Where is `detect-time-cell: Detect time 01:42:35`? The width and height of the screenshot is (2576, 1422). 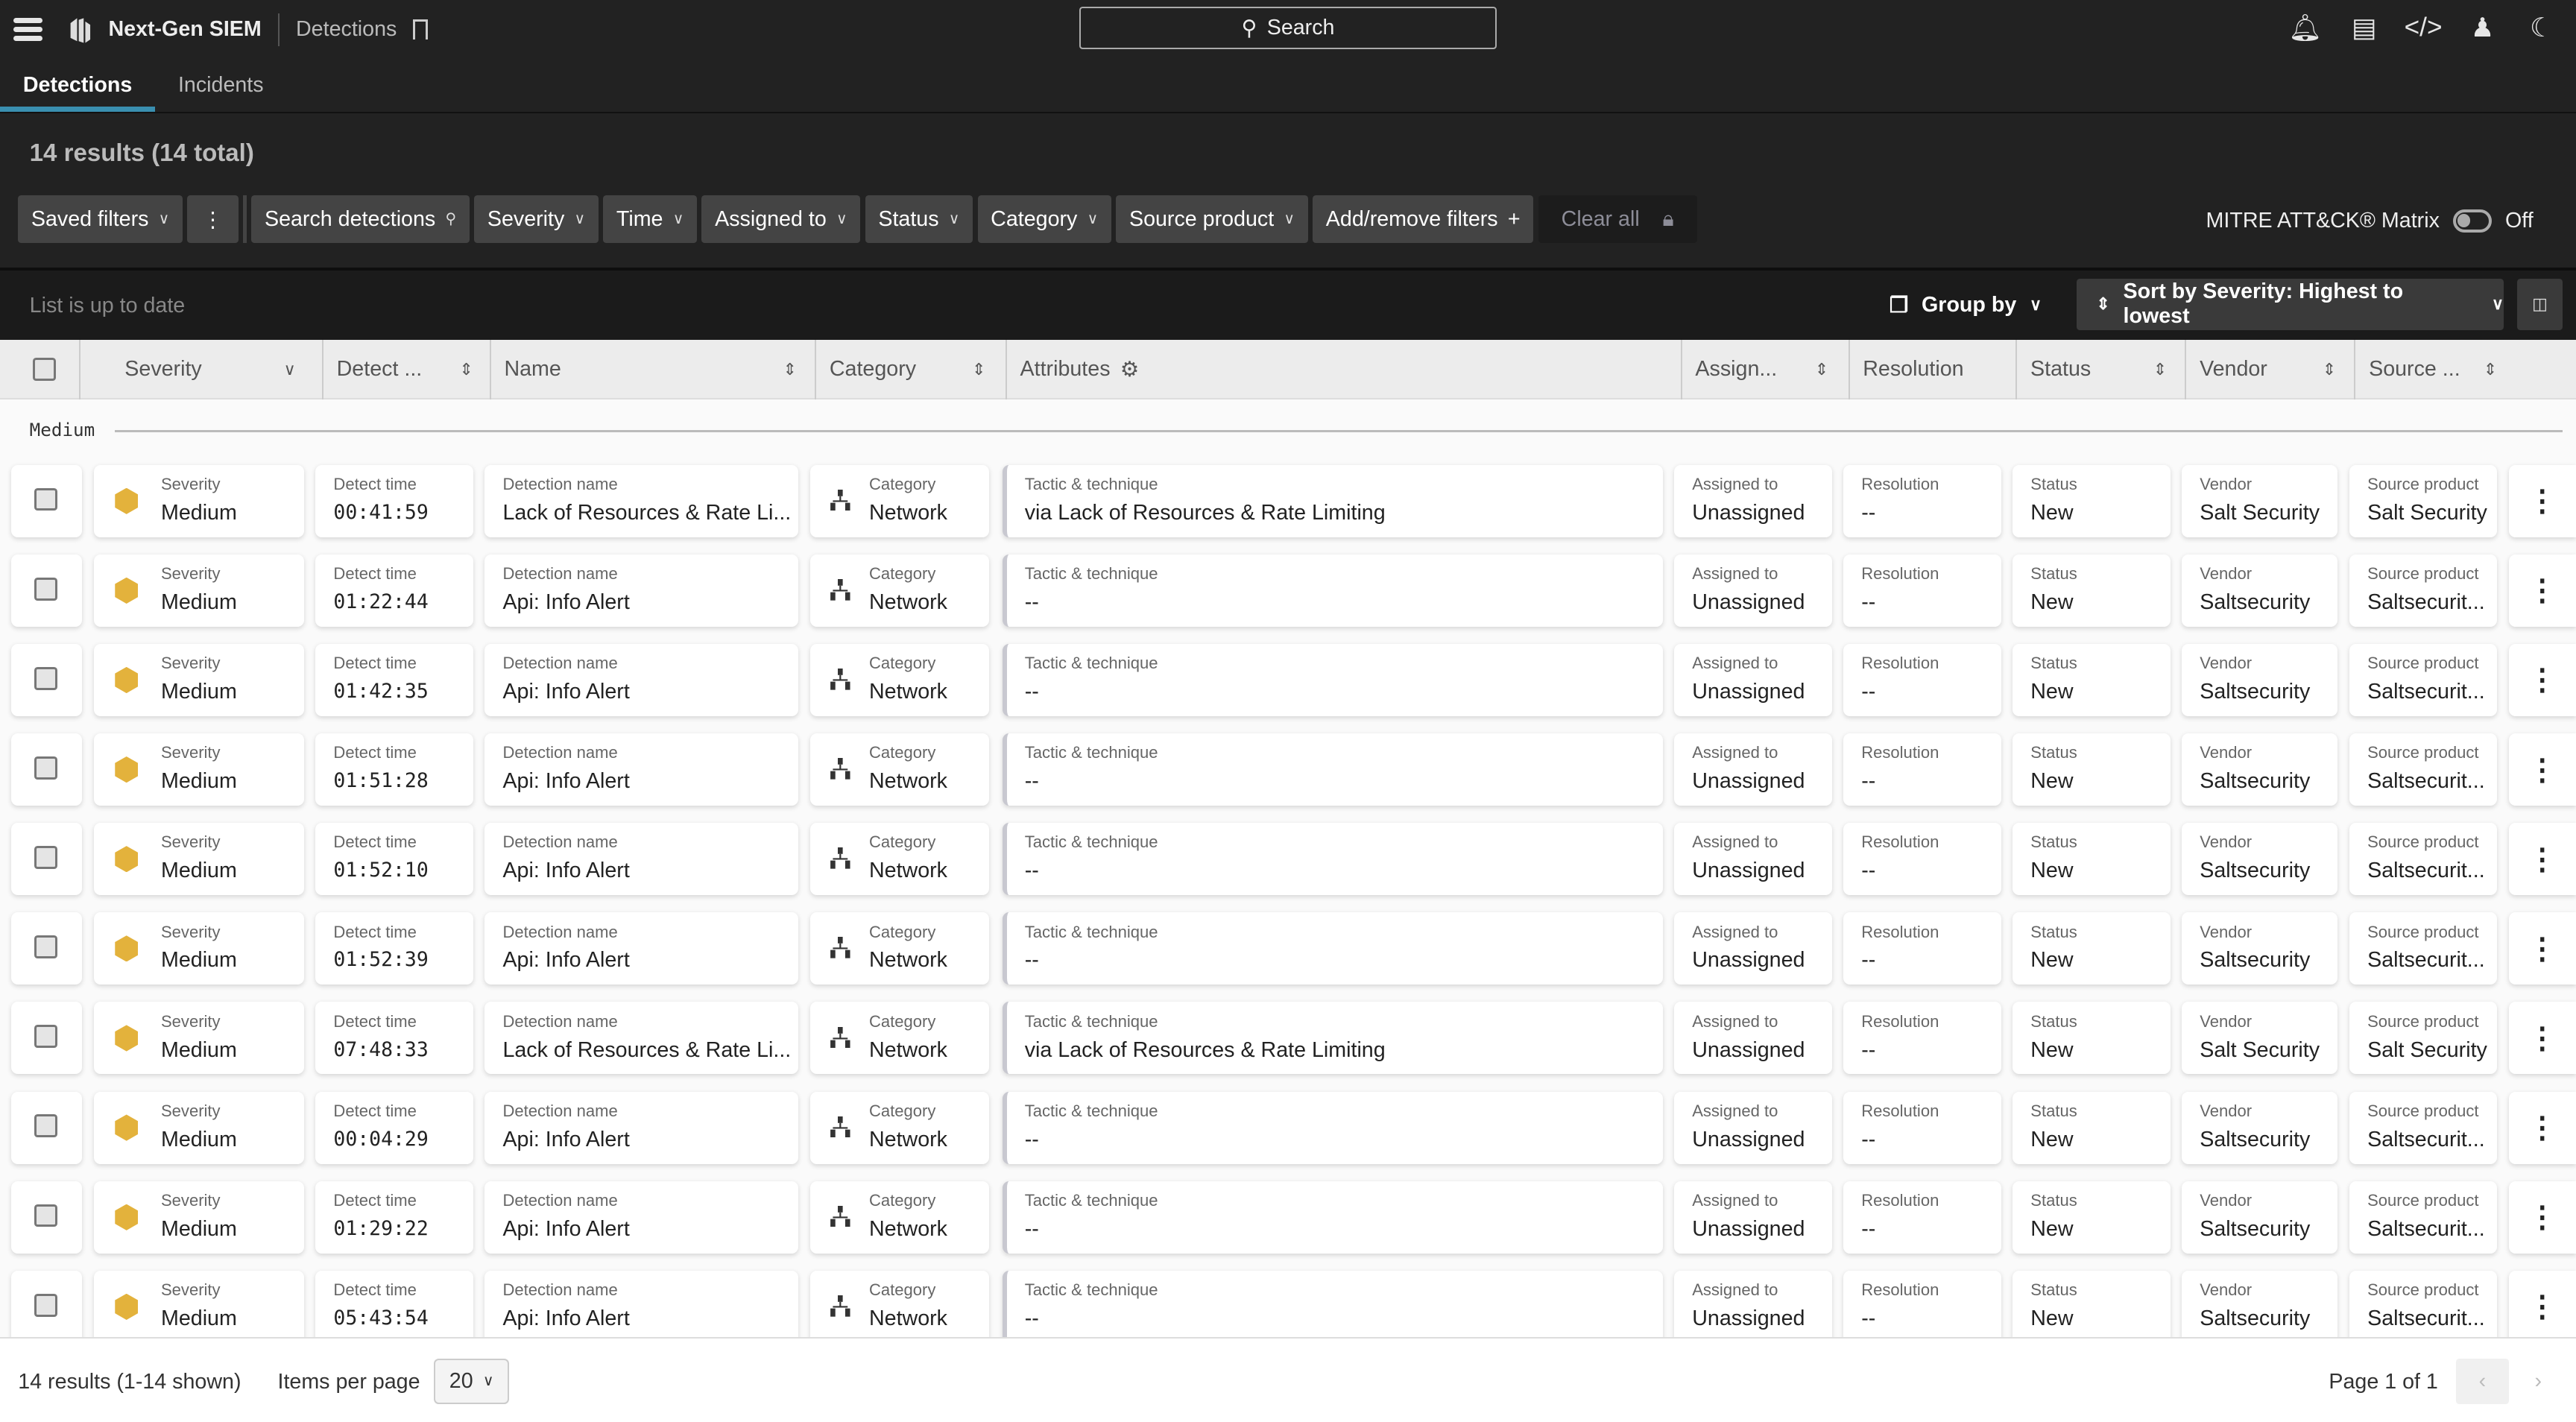 detect-time-cell: Detect time 01:42:35 is located at coordinates (394, 680).